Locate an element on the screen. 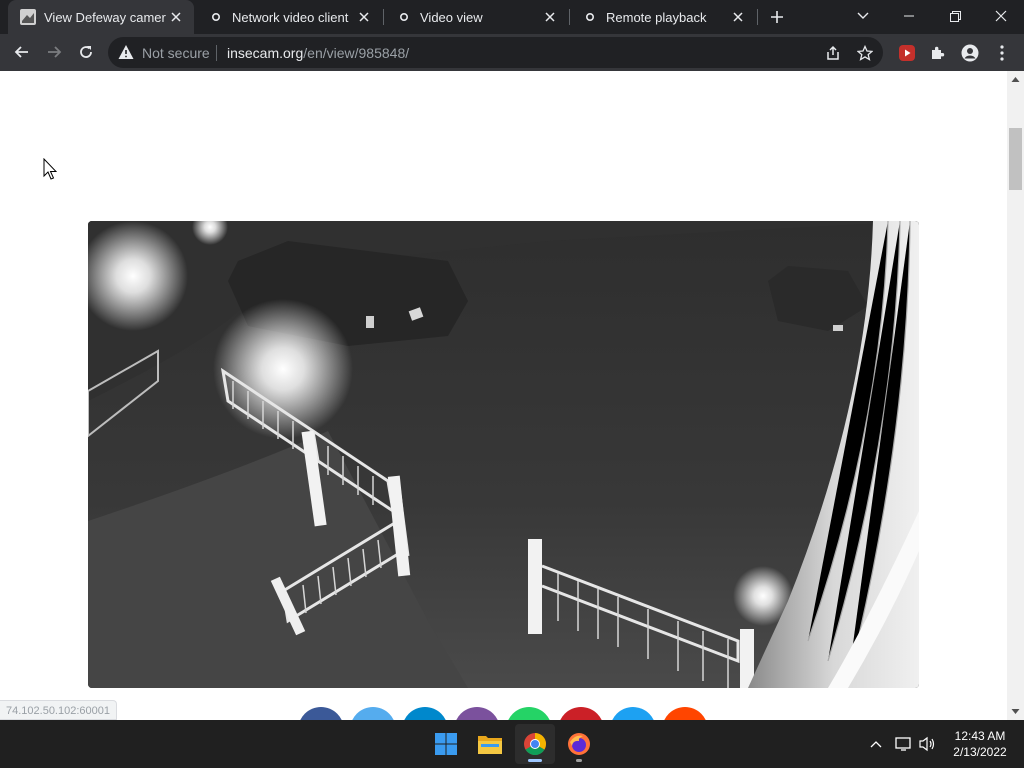 Image resolution: width=1024 pixels, height=768 pixels. tab-title: View Defeway camera is located at coordinates (105, 17).